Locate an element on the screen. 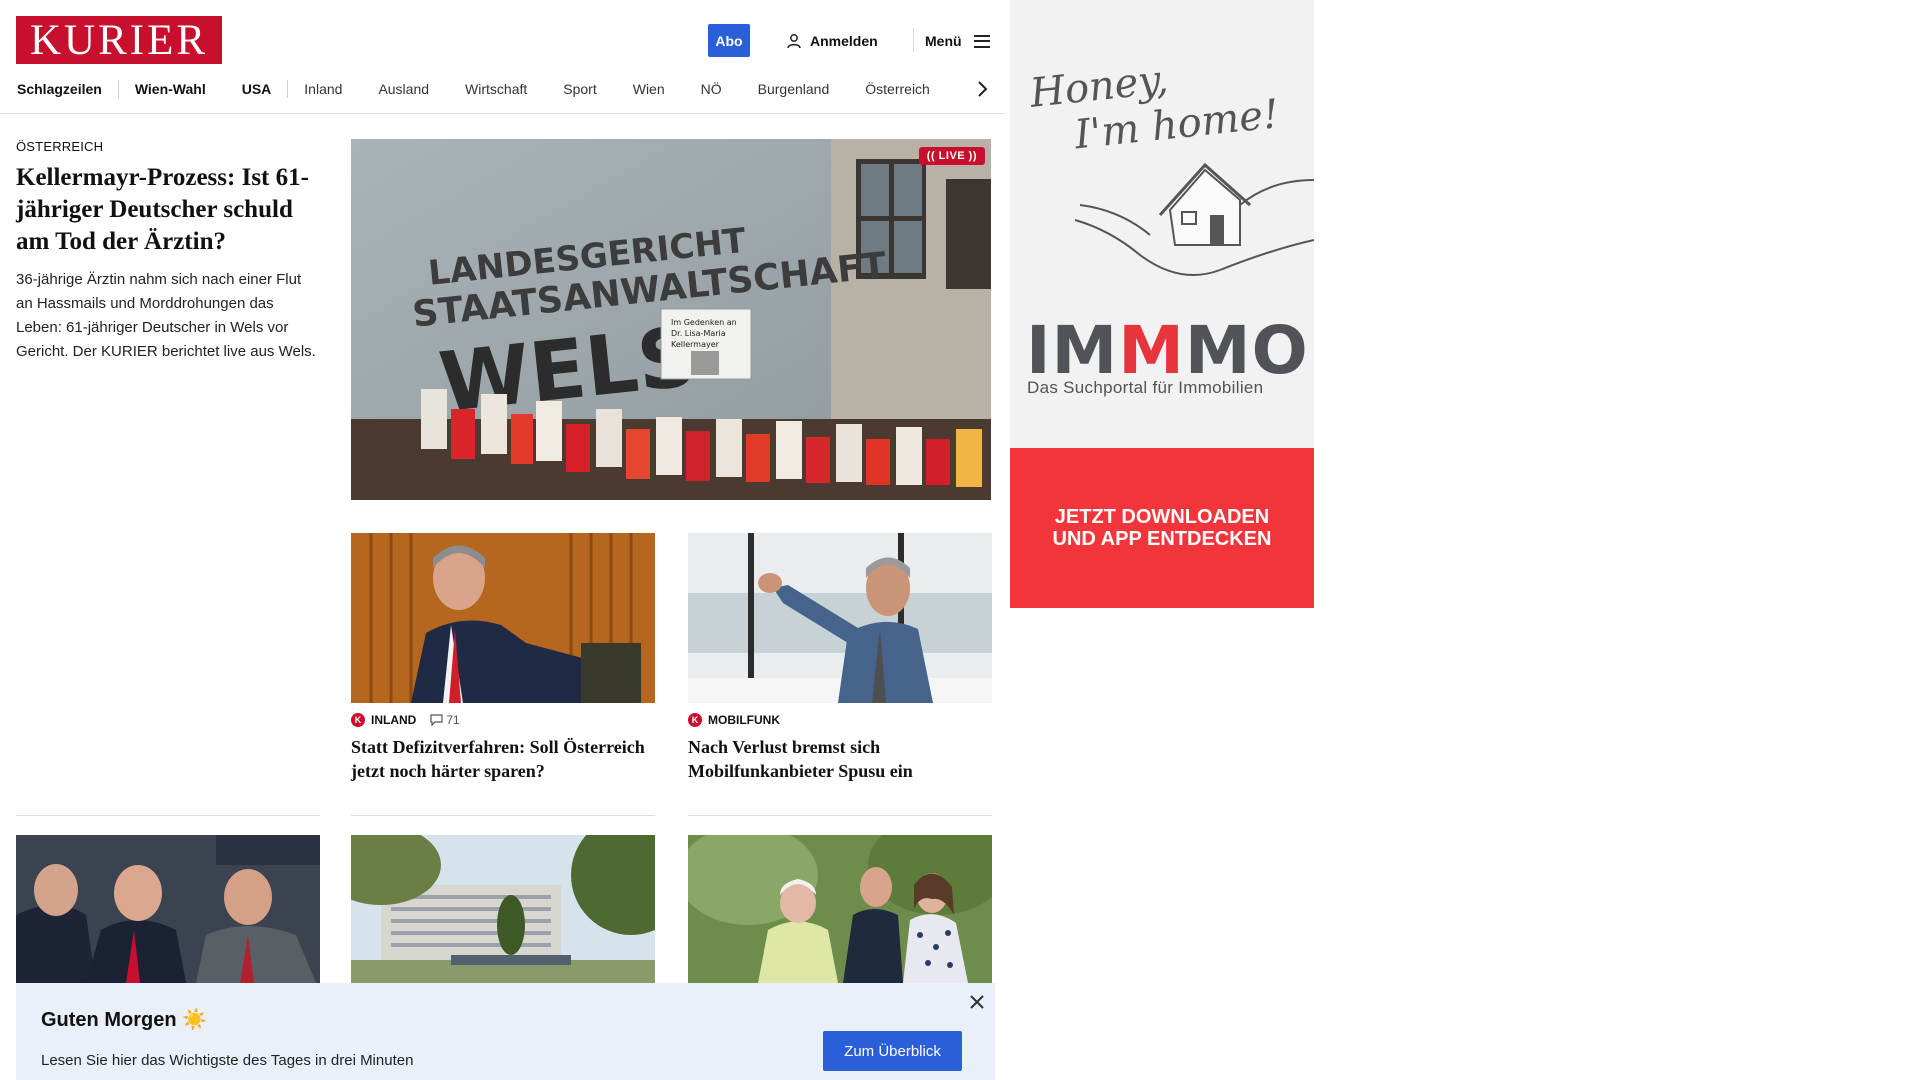 Image resolution: width=1920 pixels, height=1080 pixels. memorial-text-2: Dr. Lisa-Maria is located at coordinates (698, 333).